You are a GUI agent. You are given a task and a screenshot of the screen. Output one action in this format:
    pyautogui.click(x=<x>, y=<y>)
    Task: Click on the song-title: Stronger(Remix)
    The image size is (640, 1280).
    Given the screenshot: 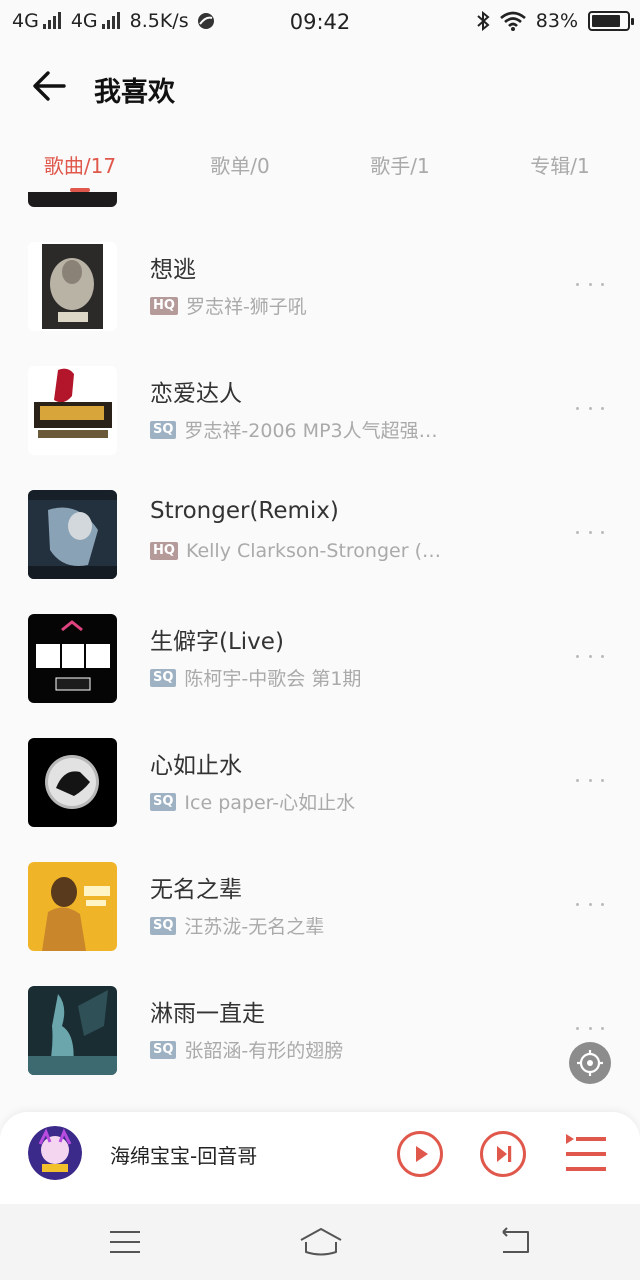 What is the action you would take?
    pyautogui.click(x=244, y=511)
    